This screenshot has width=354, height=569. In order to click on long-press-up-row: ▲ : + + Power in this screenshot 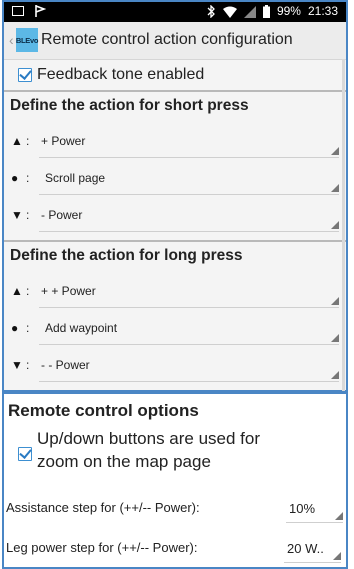, I will do `click(175, 291)`.